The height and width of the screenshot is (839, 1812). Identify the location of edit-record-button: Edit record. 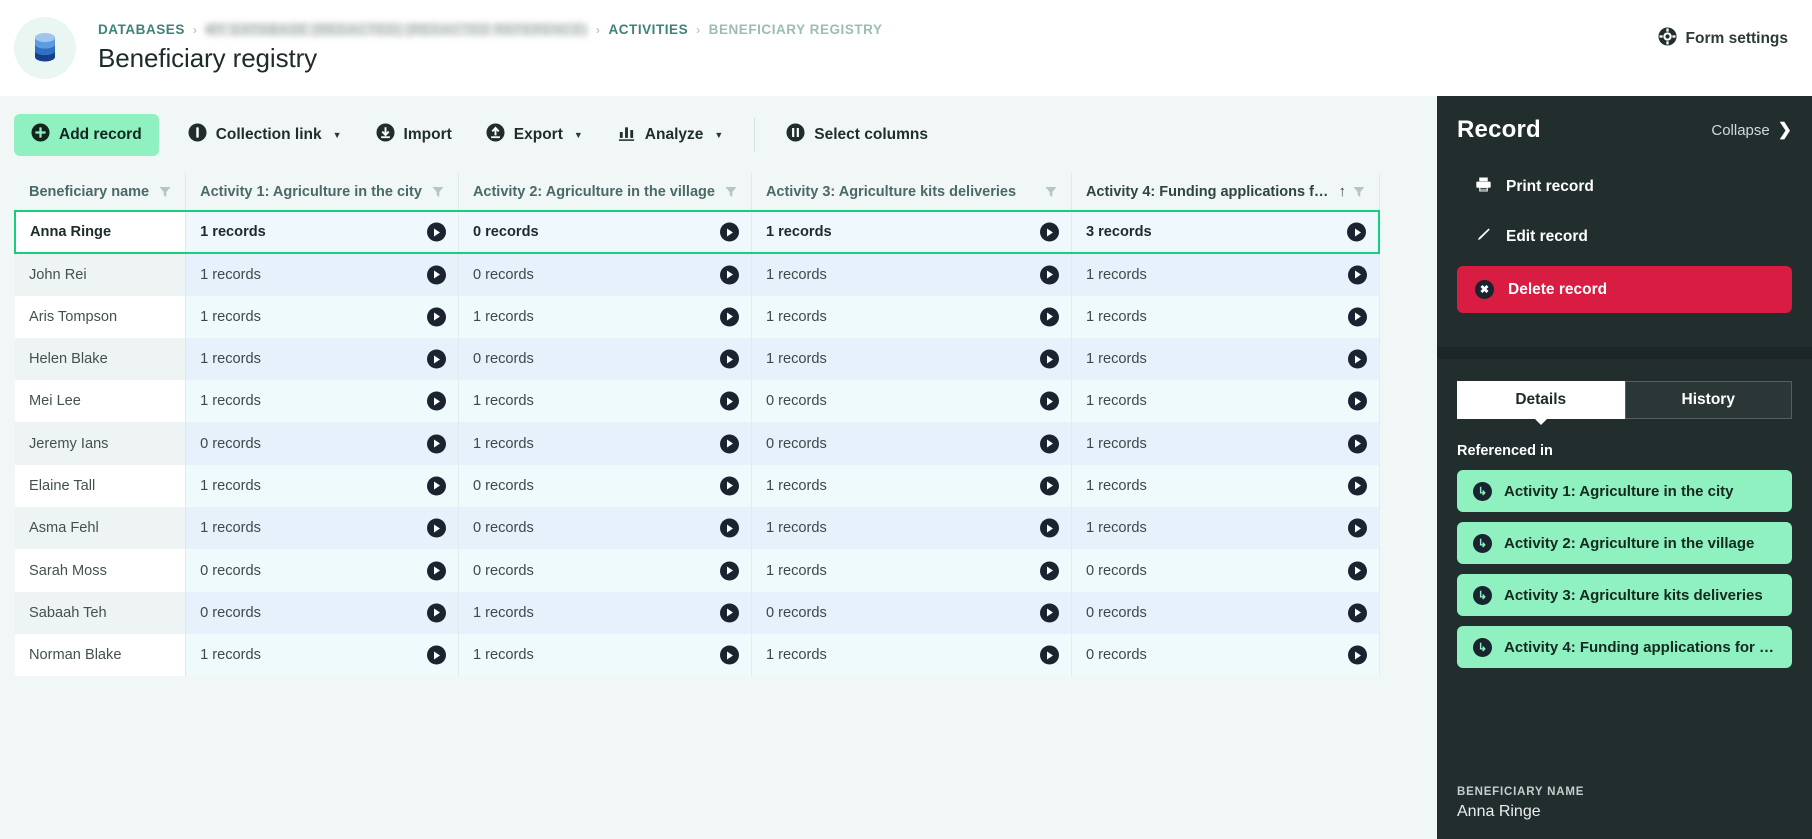
(1624, 237).